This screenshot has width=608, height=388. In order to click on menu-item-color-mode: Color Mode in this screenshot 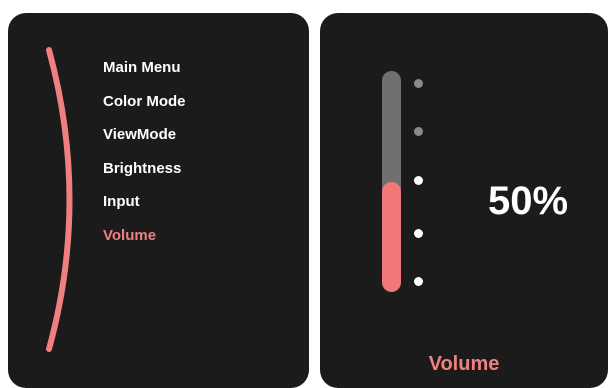, I will do `click(144, 109)`.